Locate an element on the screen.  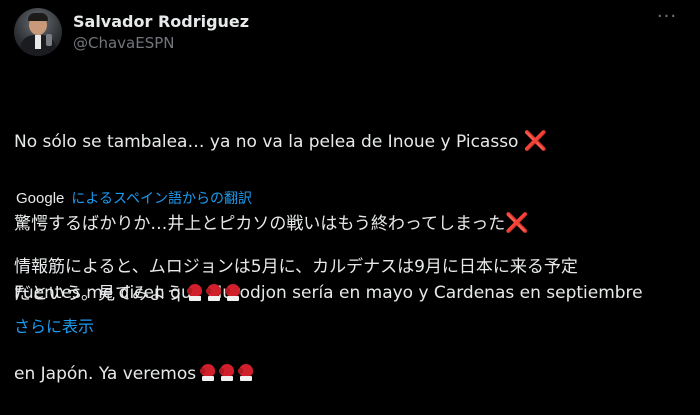
show-more-link: さらに表示 is located at coordinates (54, 325).